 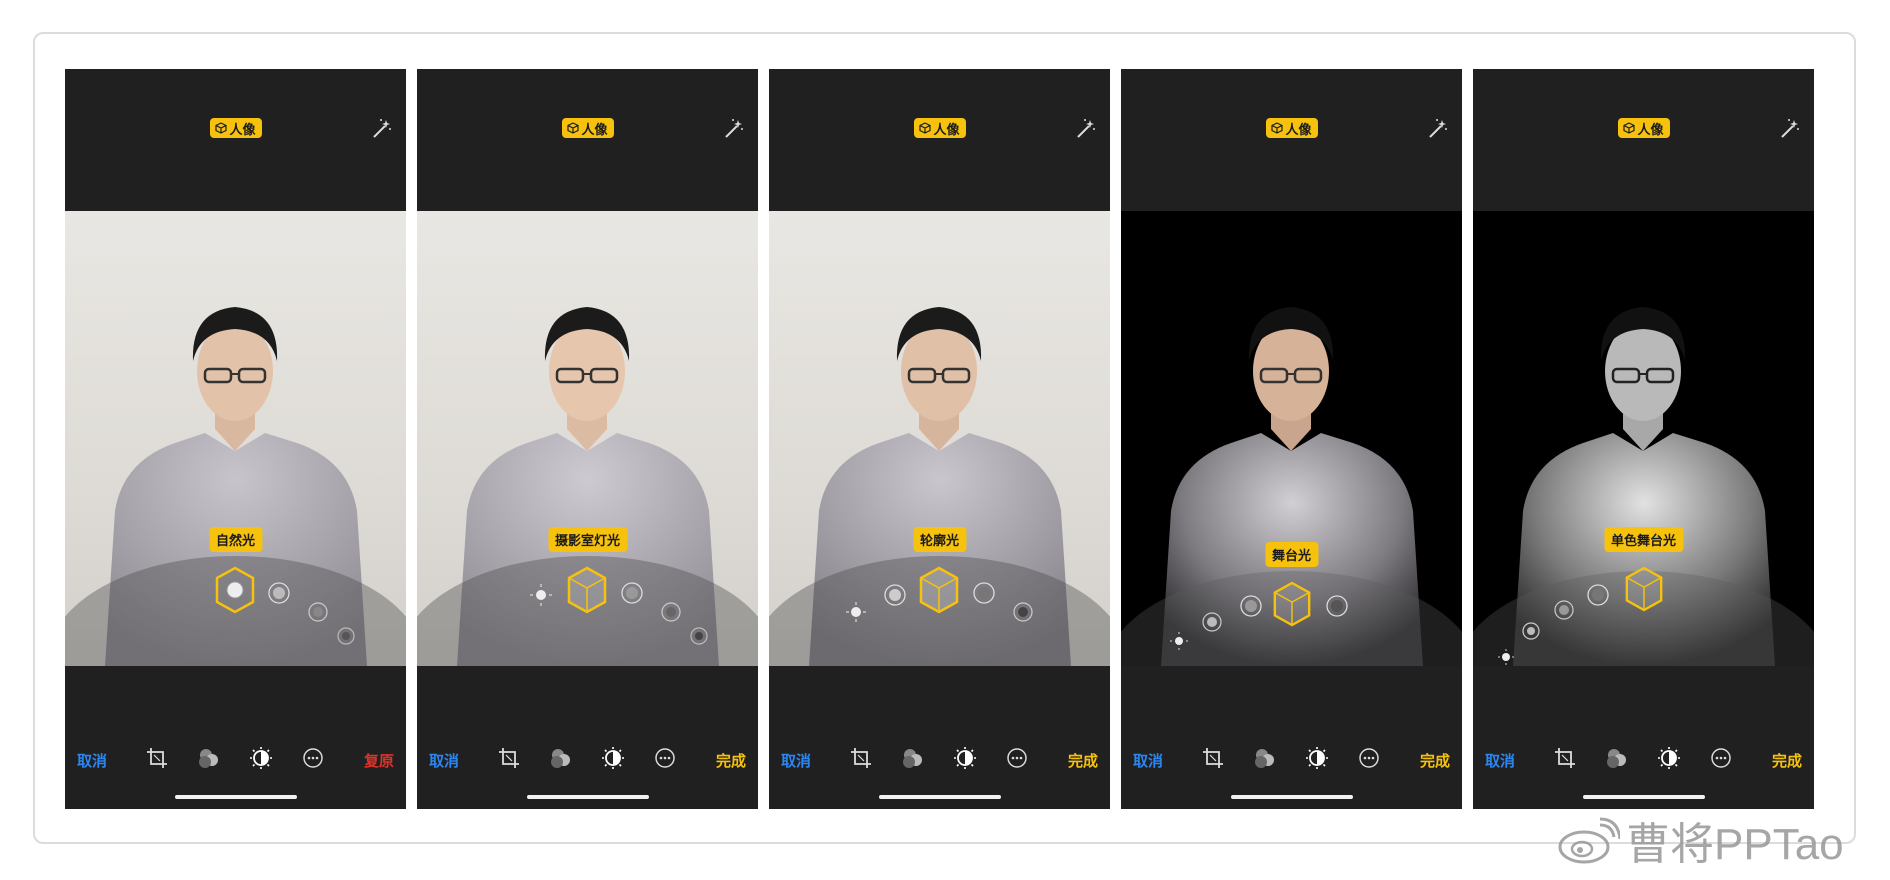 What do you see at coordinates (379, 760) in the screenshot?
I see `revert-button: 复原` at bounding box center [379, 760].